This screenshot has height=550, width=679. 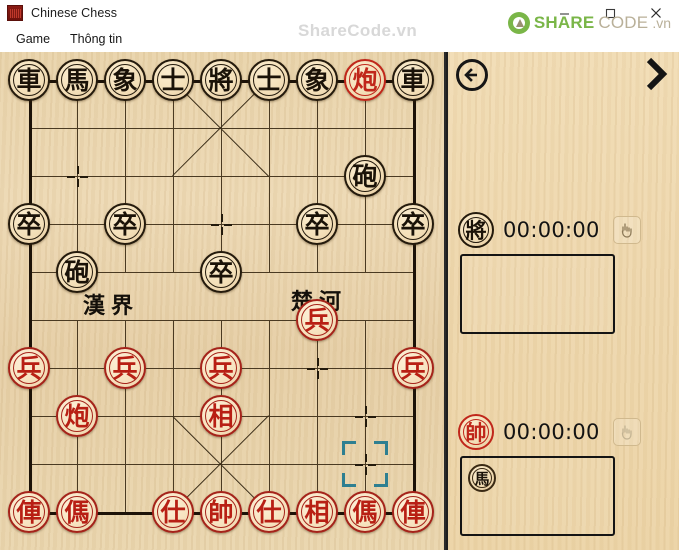 I want to click on black-chariot-left: 車, so click(x=29, y=80).